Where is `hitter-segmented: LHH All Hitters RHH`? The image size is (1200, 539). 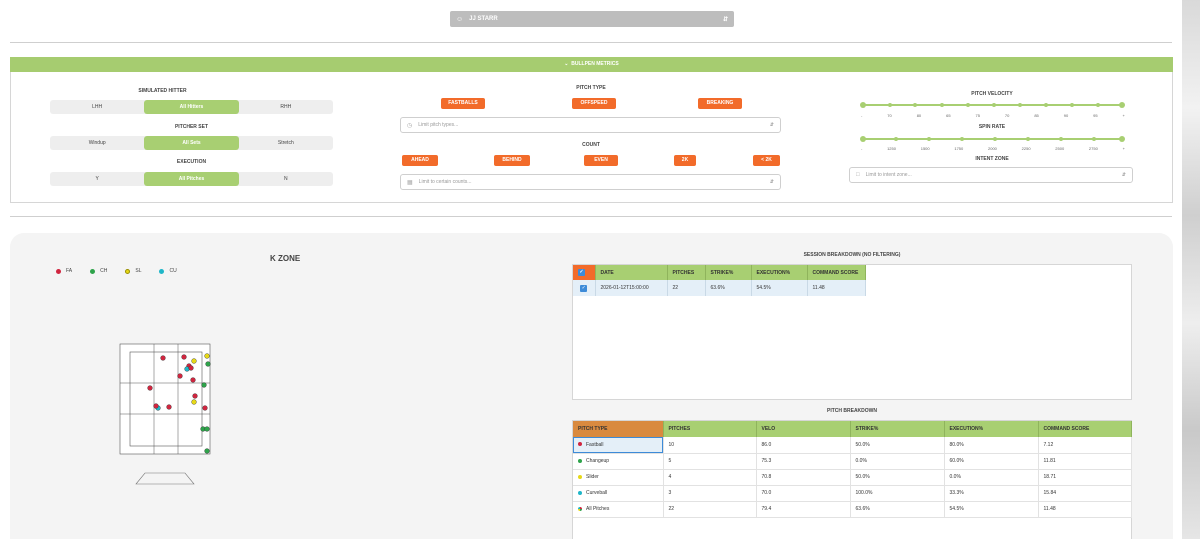
hitter-segmented: LHH All Hitters RHH is located at coordinates (191, 107).